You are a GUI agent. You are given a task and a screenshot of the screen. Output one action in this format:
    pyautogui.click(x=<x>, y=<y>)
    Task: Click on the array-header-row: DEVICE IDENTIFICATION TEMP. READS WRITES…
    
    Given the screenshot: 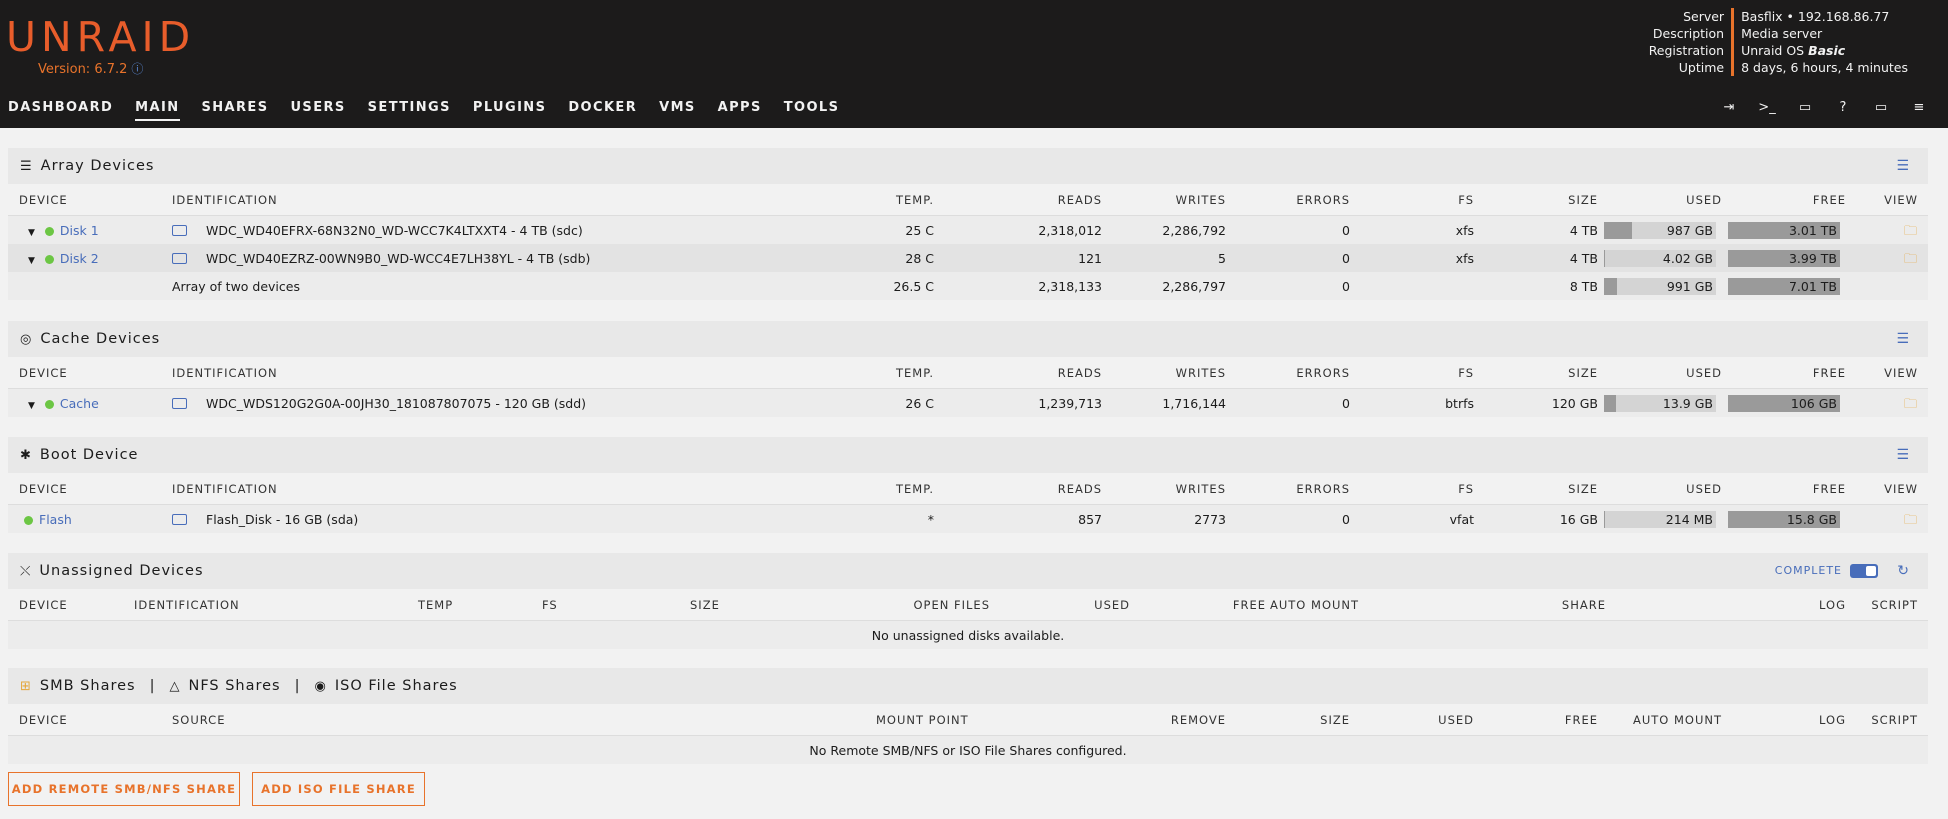 What is the action you would take?
    pyautogui.click(x=968, y=200)
    